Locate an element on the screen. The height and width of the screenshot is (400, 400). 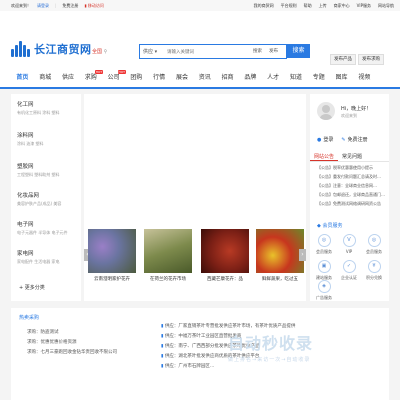
nav-item-video: 视频 is located at coordinates (364, 78).